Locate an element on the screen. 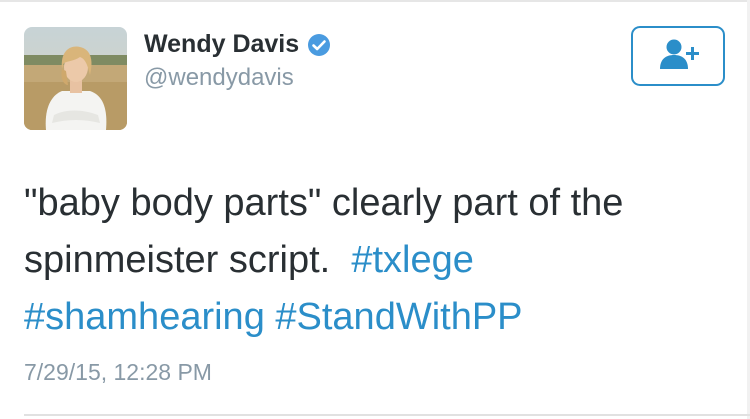 This screenshot has height=419, width=750. verified-badge-icon is located at coordinates (319, 44).